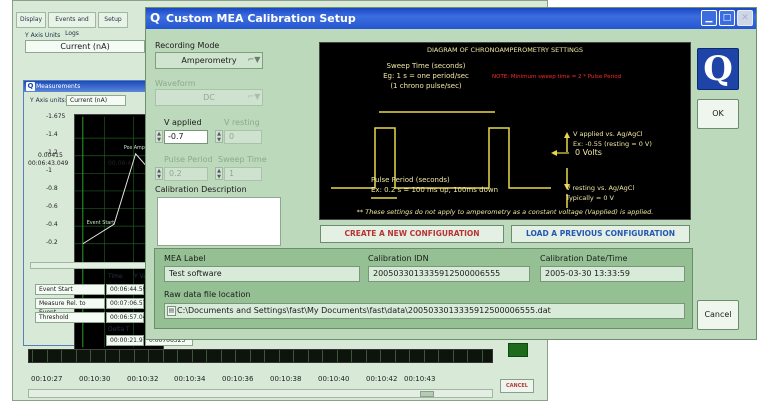  What do you see at coordinates (128, 340) in the screenshot?
I see `delta-t-value: 00:00:21.976` at bounding box center [128, 340].